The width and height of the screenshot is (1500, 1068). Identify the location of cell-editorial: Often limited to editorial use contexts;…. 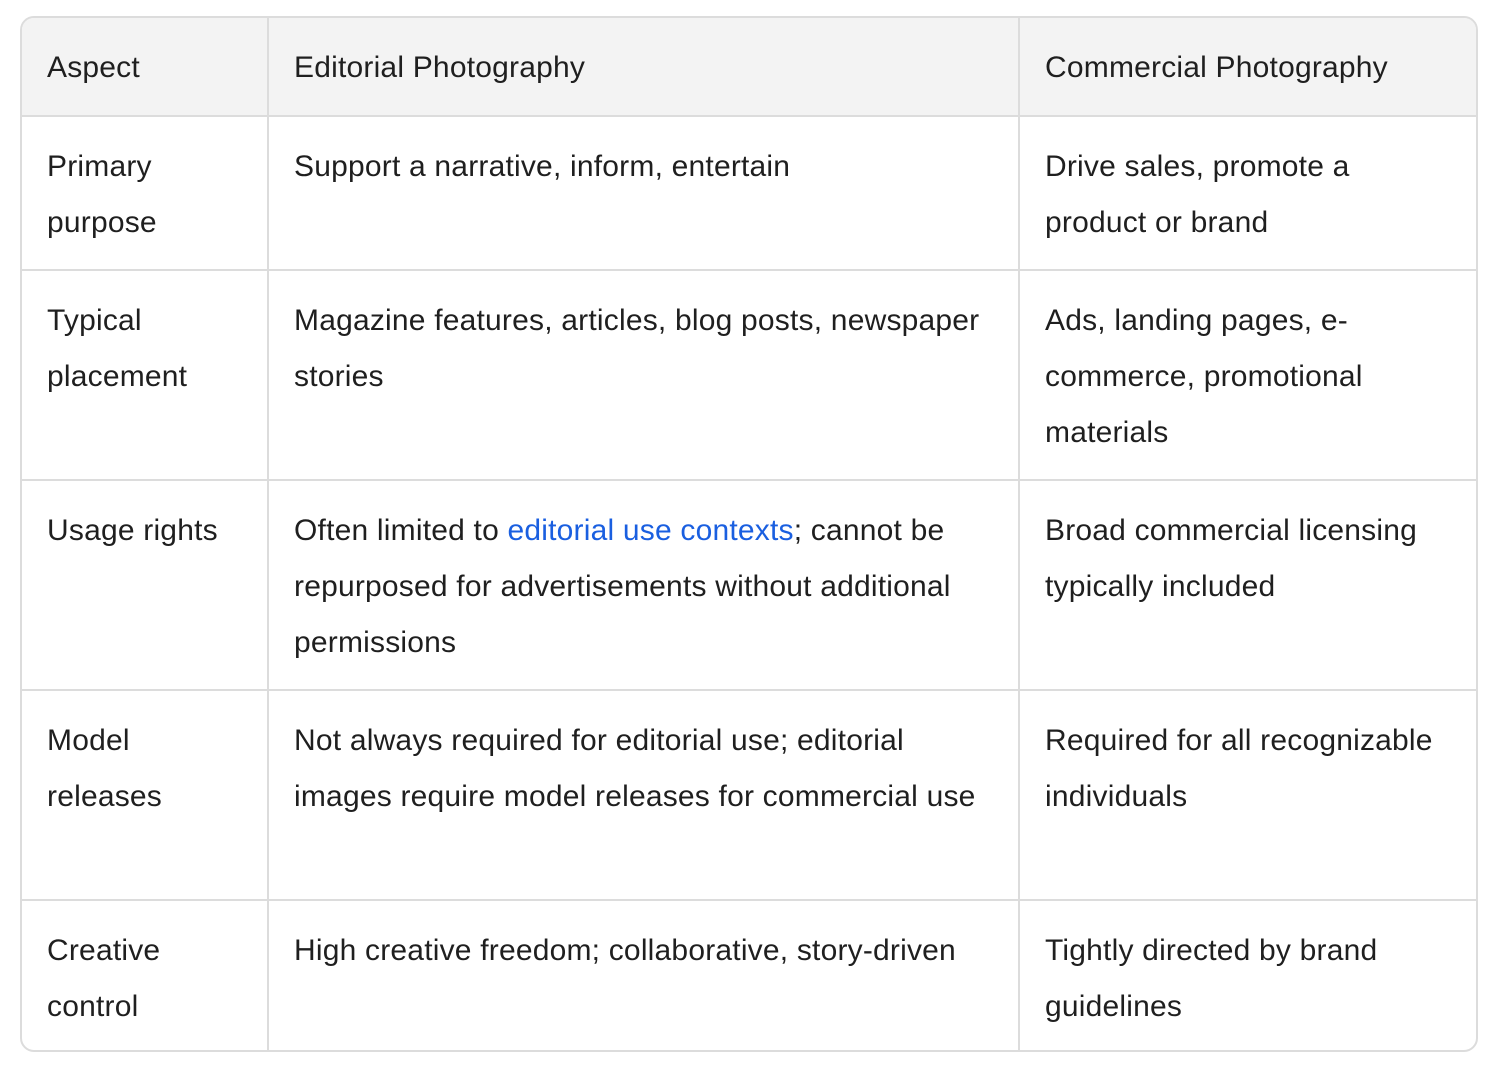
(644, 585).